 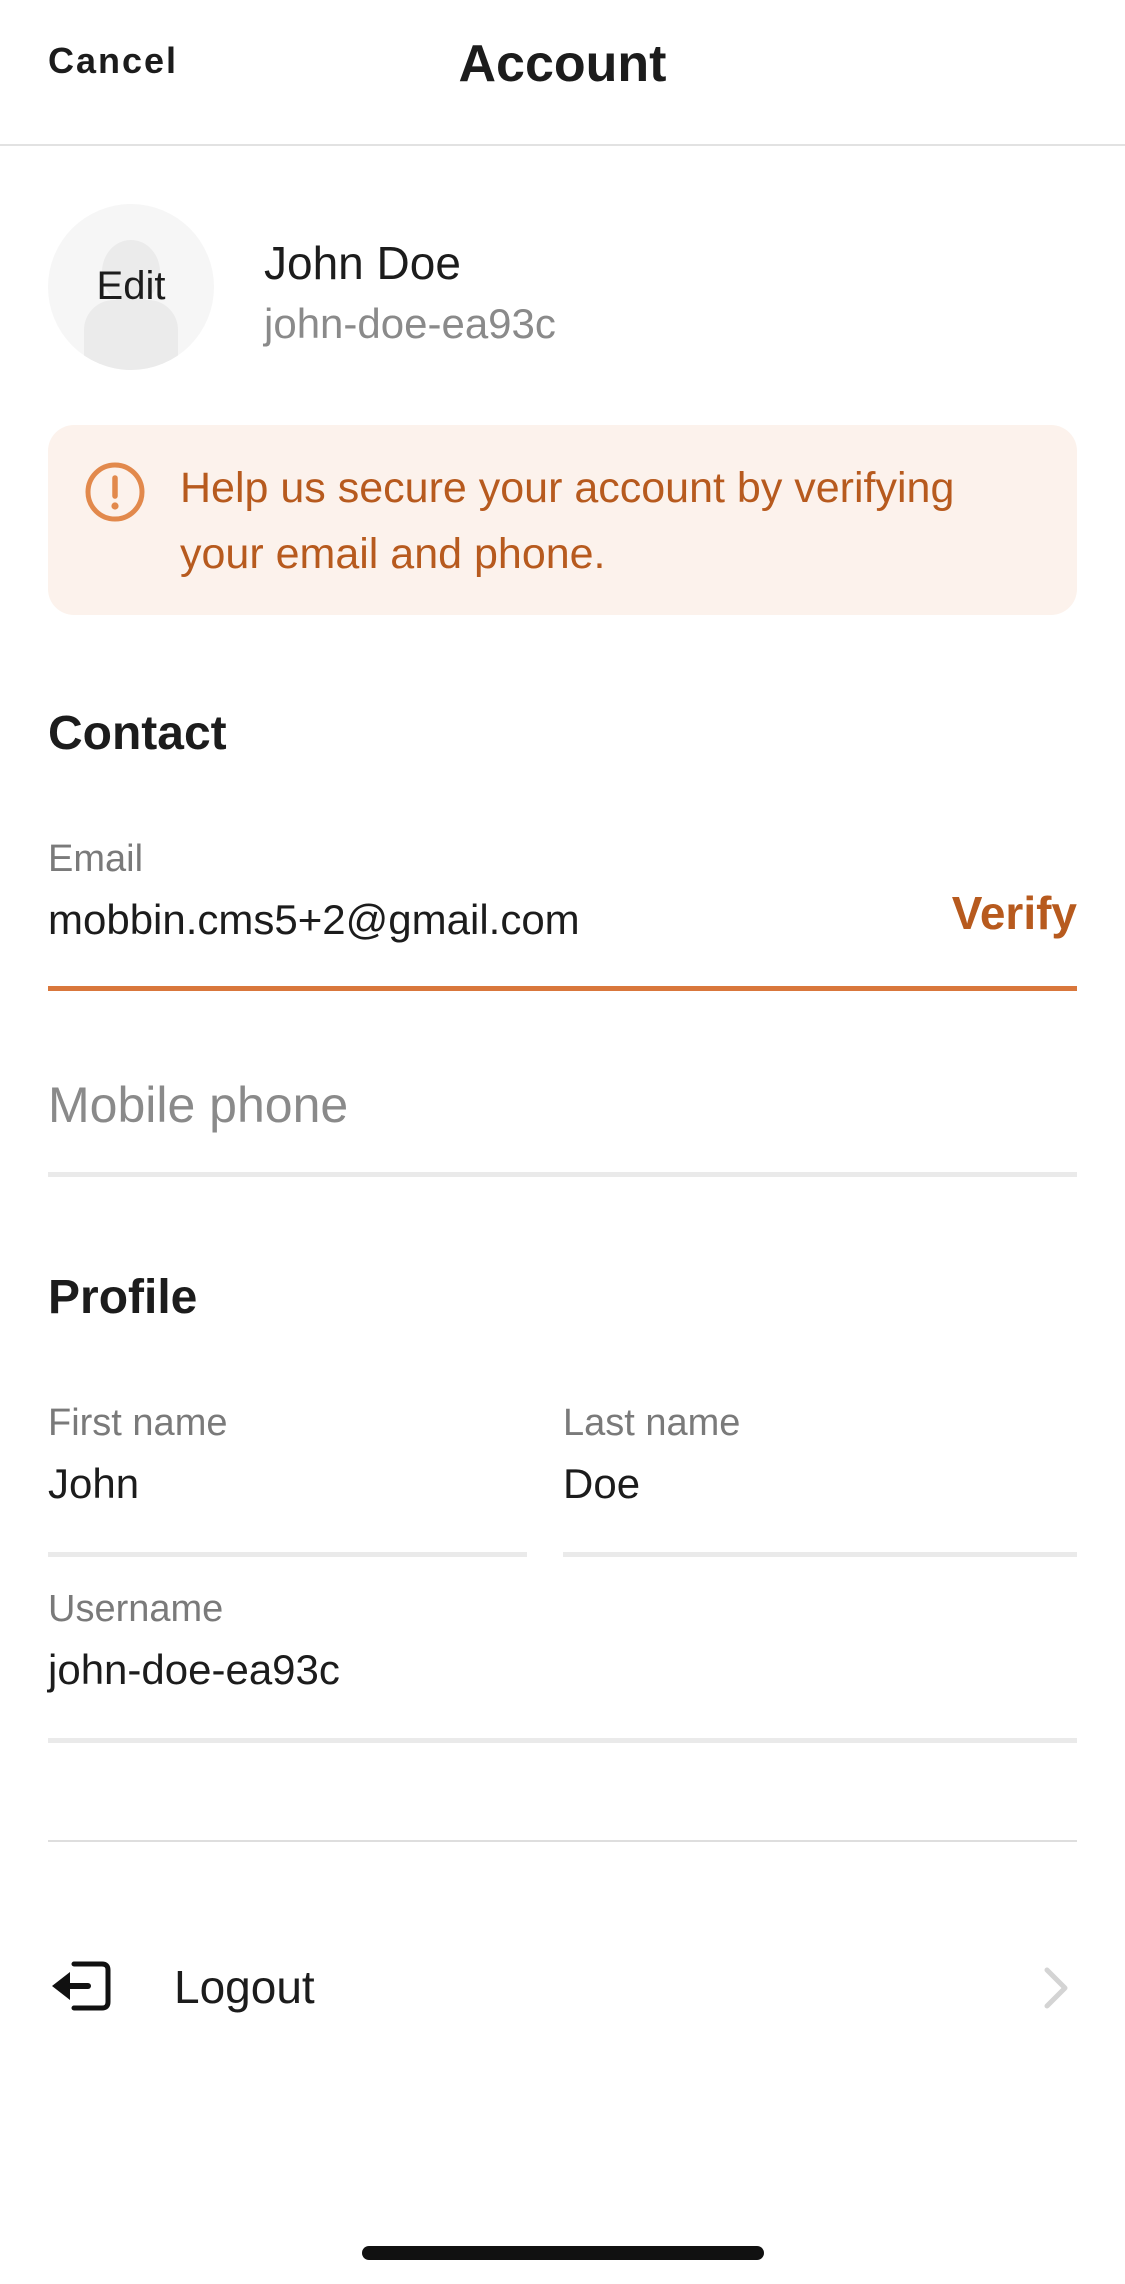 I want to click on mobile-phone-field: Mobile phone, so click(x=562, y=1128).